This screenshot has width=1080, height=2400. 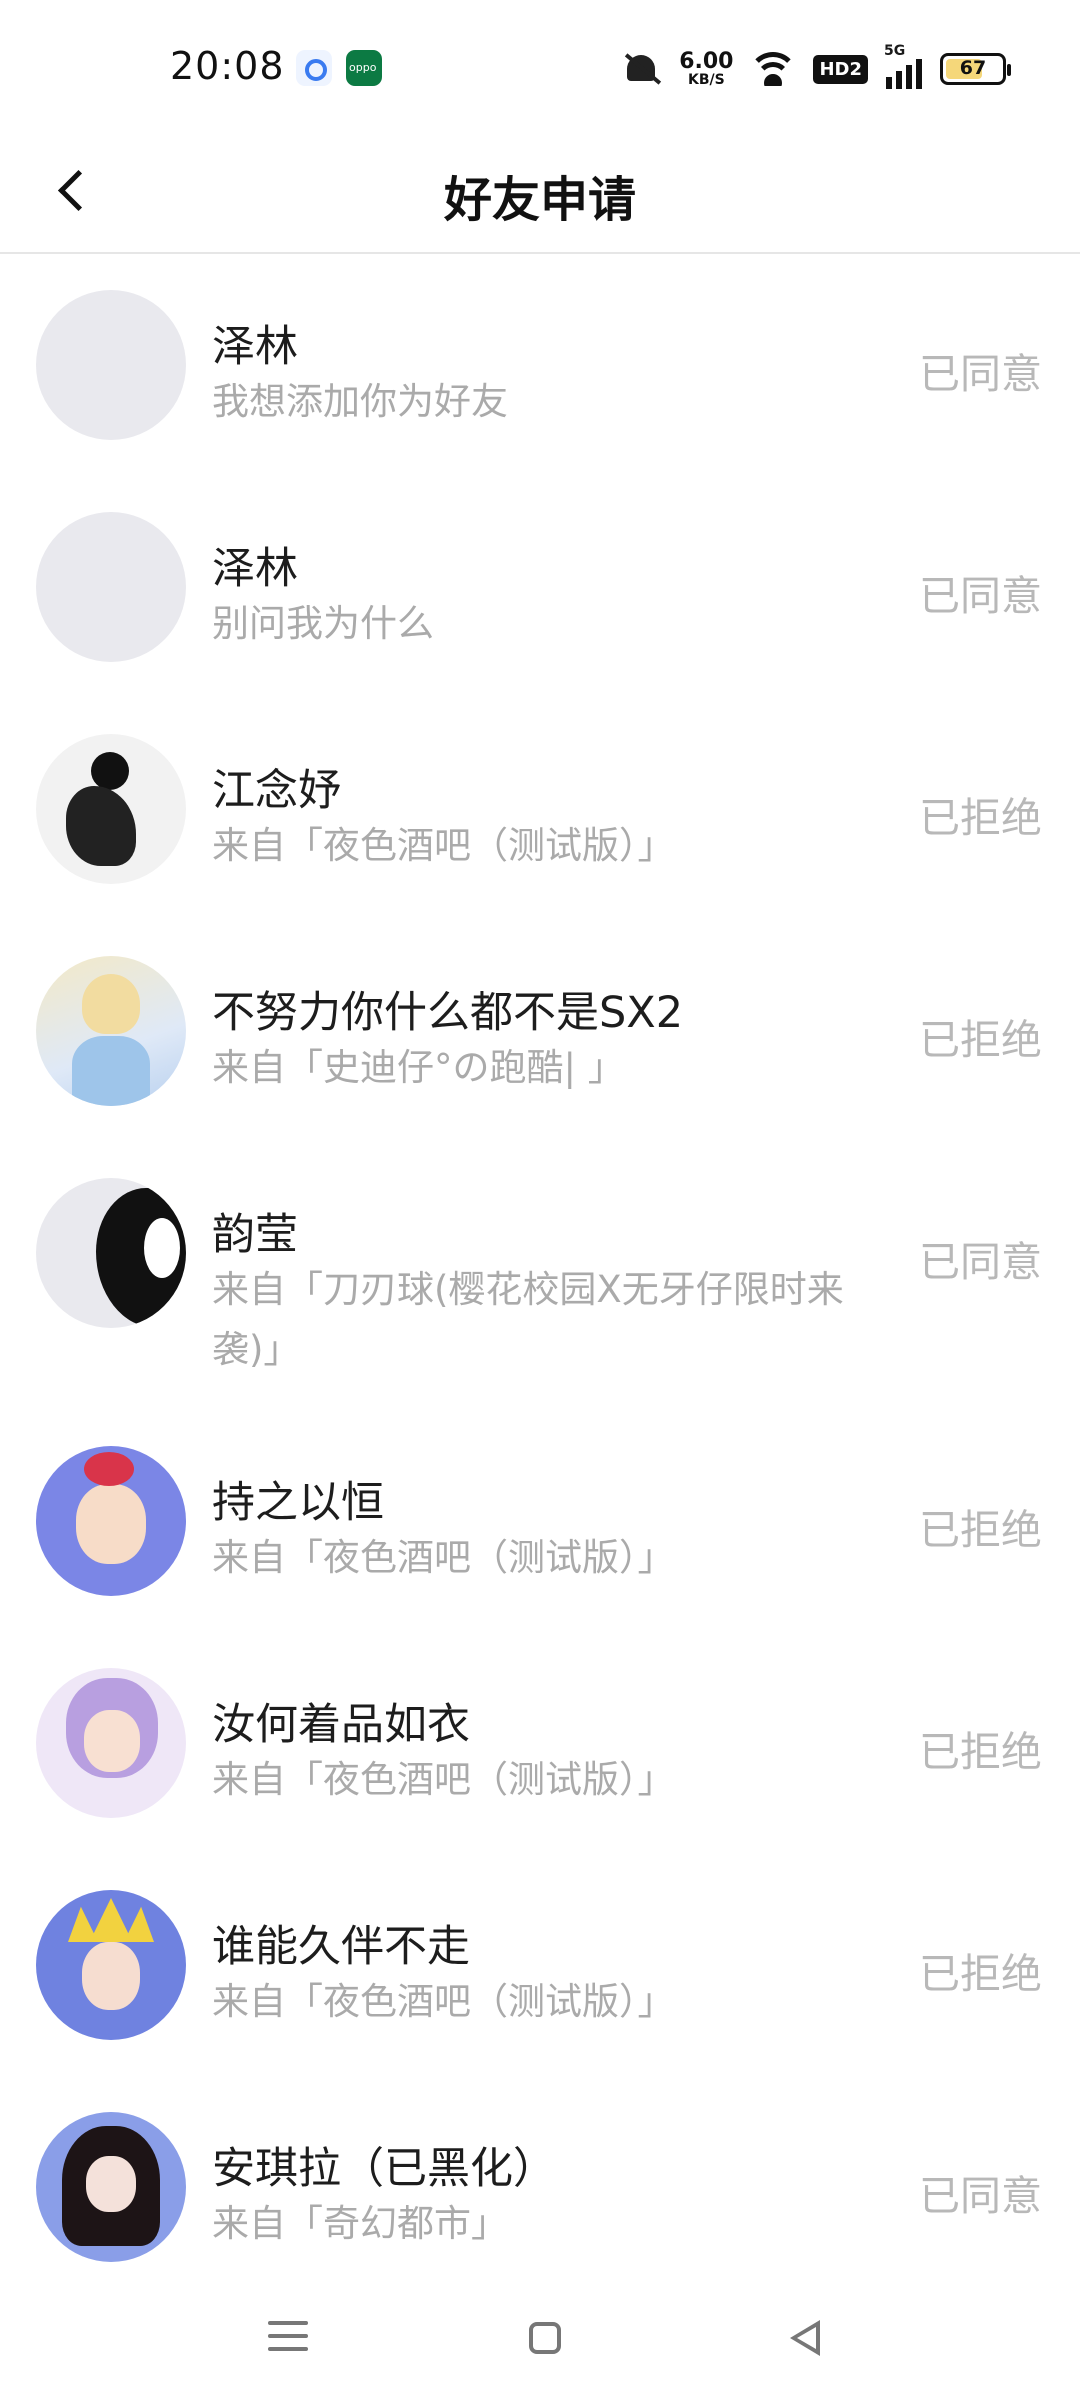 I want to click on hd-badge: HD2, so click(x=840, y=69).